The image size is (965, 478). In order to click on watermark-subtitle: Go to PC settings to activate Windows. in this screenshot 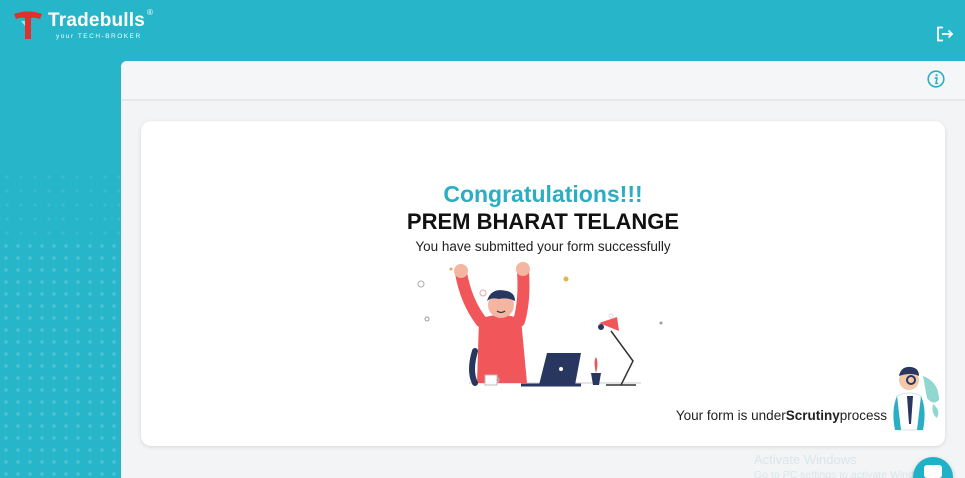, I will do `click(836, 473)`.